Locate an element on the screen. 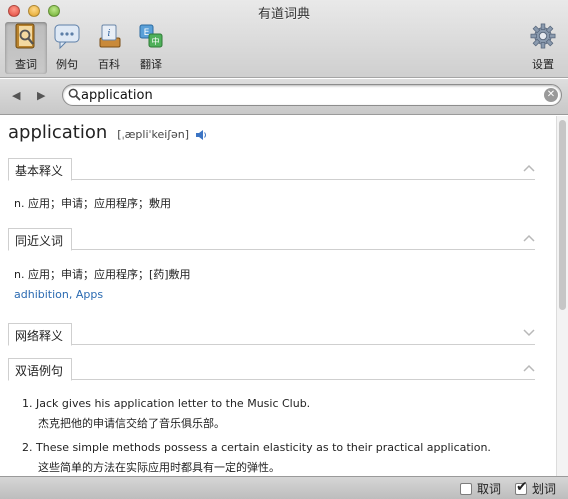 Image resolution: width=568 pixels, height=499 pixels. search-field: ✕ is located at coordinates (312, 95).